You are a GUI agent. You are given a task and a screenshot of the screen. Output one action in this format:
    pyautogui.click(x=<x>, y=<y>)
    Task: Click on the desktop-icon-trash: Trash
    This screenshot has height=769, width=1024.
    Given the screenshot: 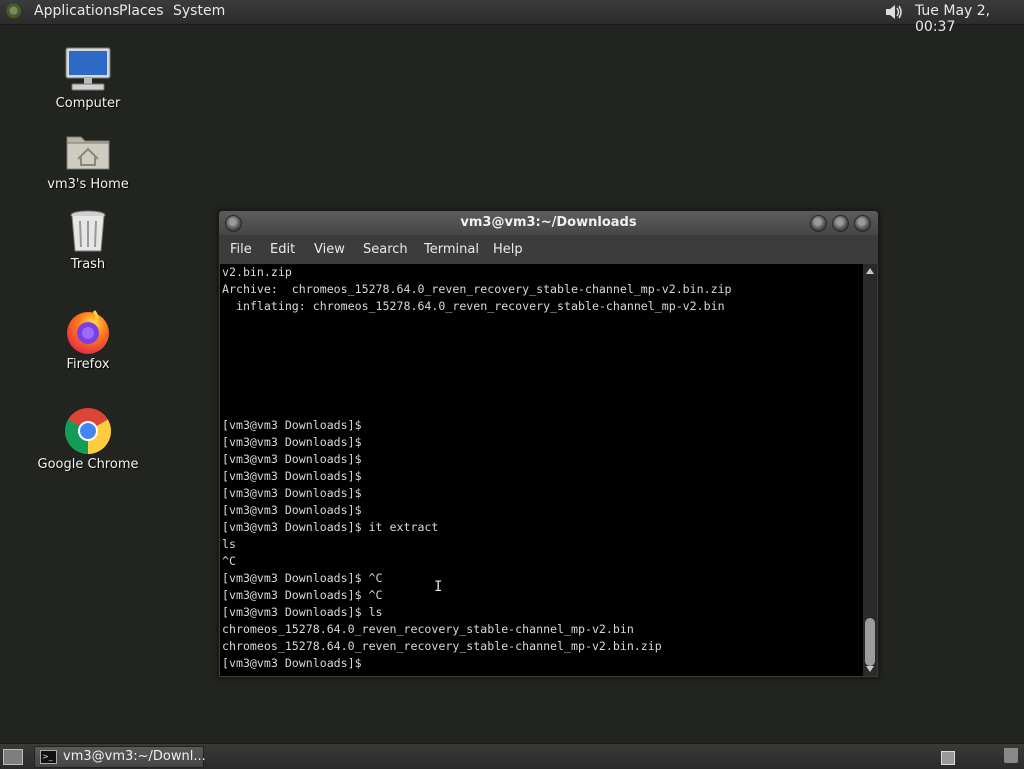 What is the action you would take?
    pyautogui.click(x=88, y=239)
    